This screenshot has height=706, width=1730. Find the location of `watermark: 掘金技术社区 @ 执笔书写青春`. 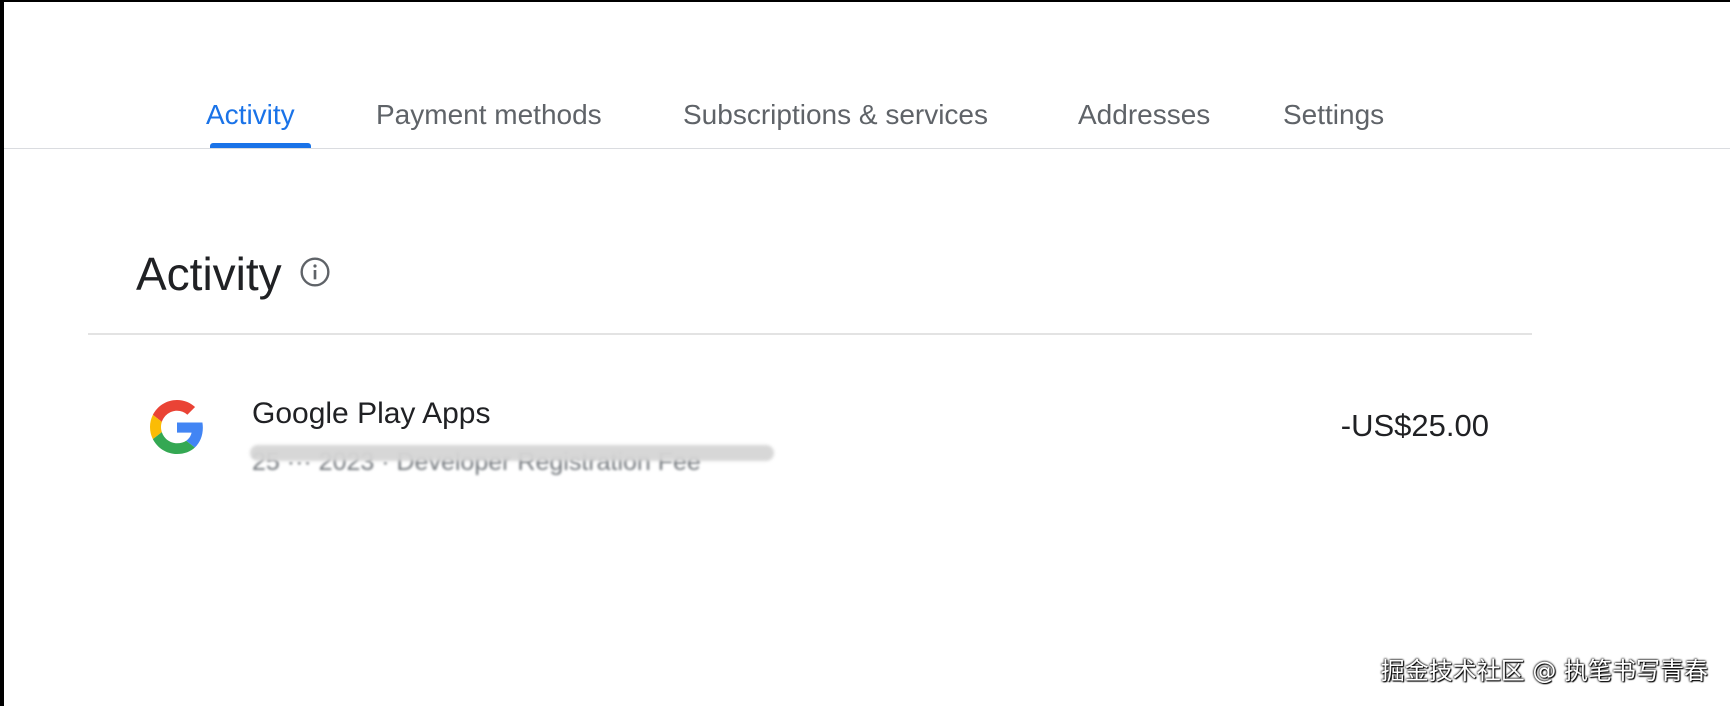

watermark: 掘金技术社区 @ 执笔书写青春 is located at coordinates (1544, 671).